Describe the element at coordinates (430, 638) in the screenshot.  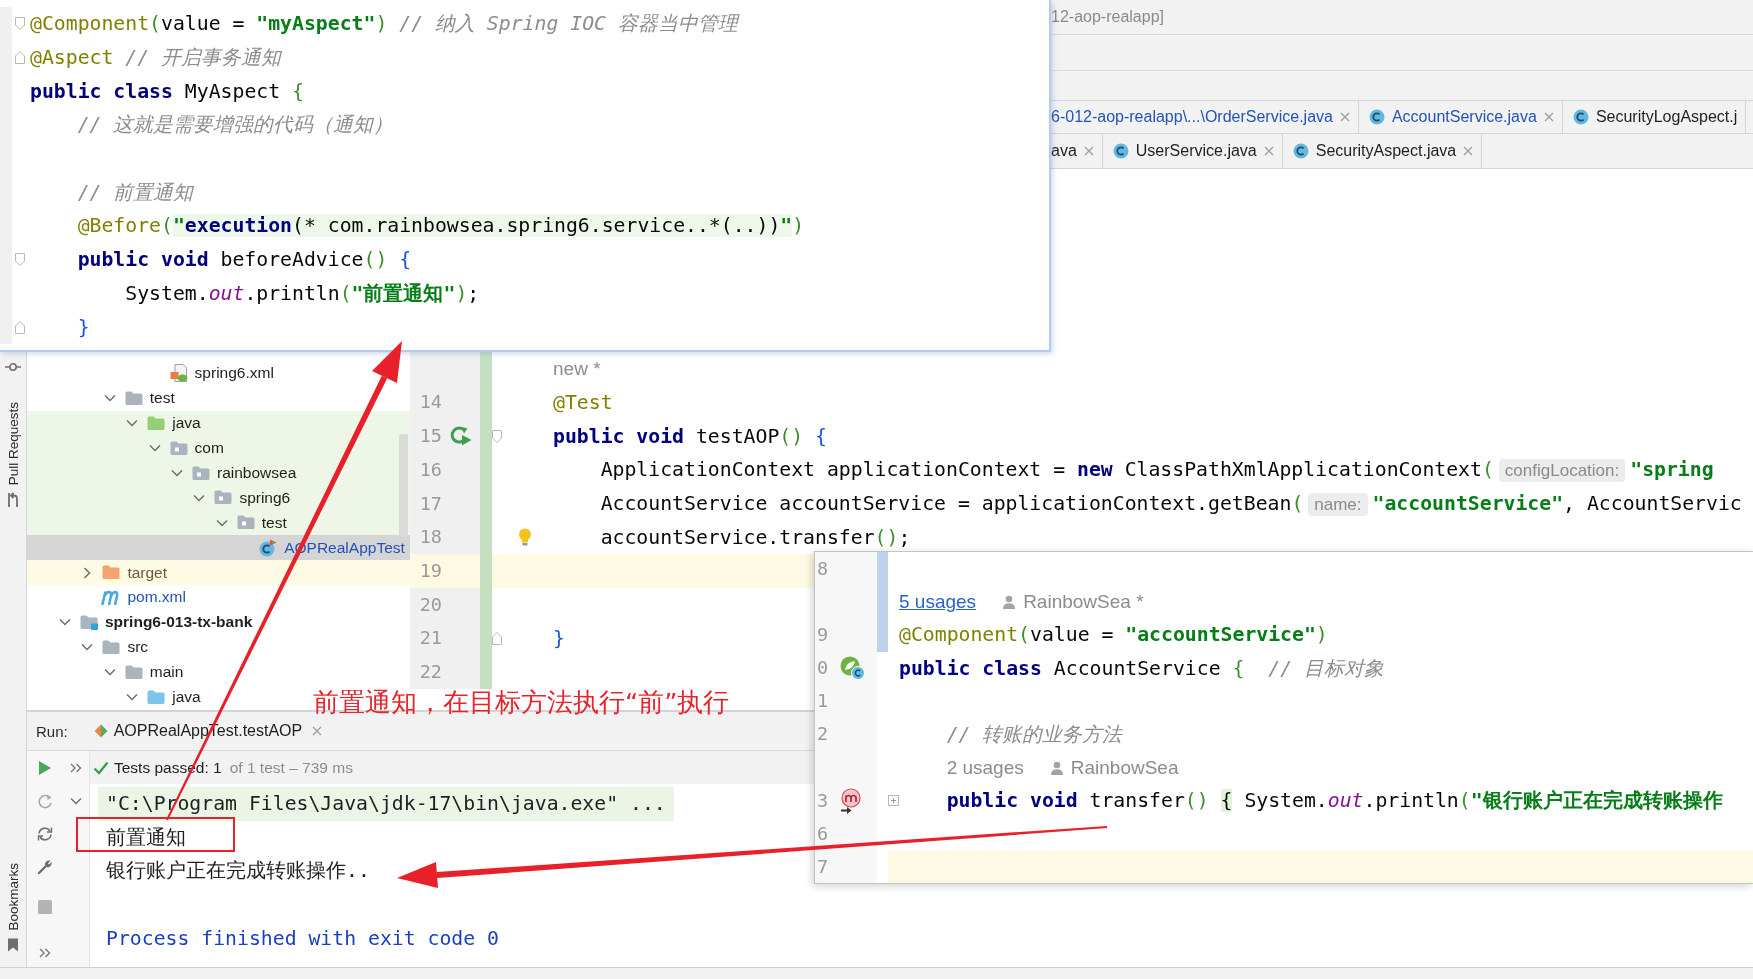
I see `line-number: 21` at that location.